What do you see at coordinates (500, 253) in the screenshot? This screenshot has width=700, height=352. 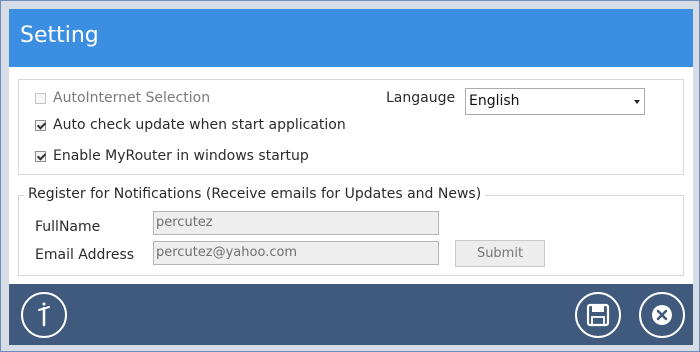 I see `submit-button: Submit` at bounding box center [500, 253].